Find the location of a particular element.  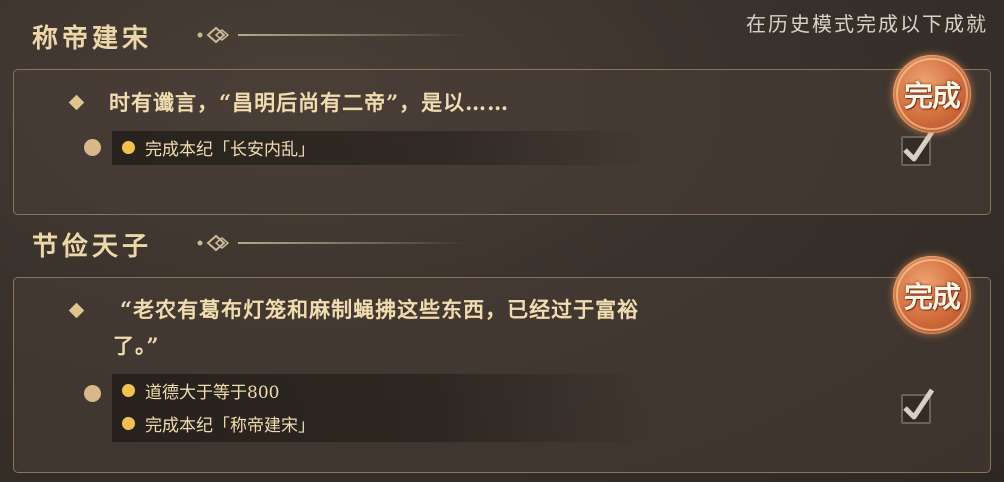

requirement-item: 完成本纪「长安内乱」 is located at coordinates (218, 147).